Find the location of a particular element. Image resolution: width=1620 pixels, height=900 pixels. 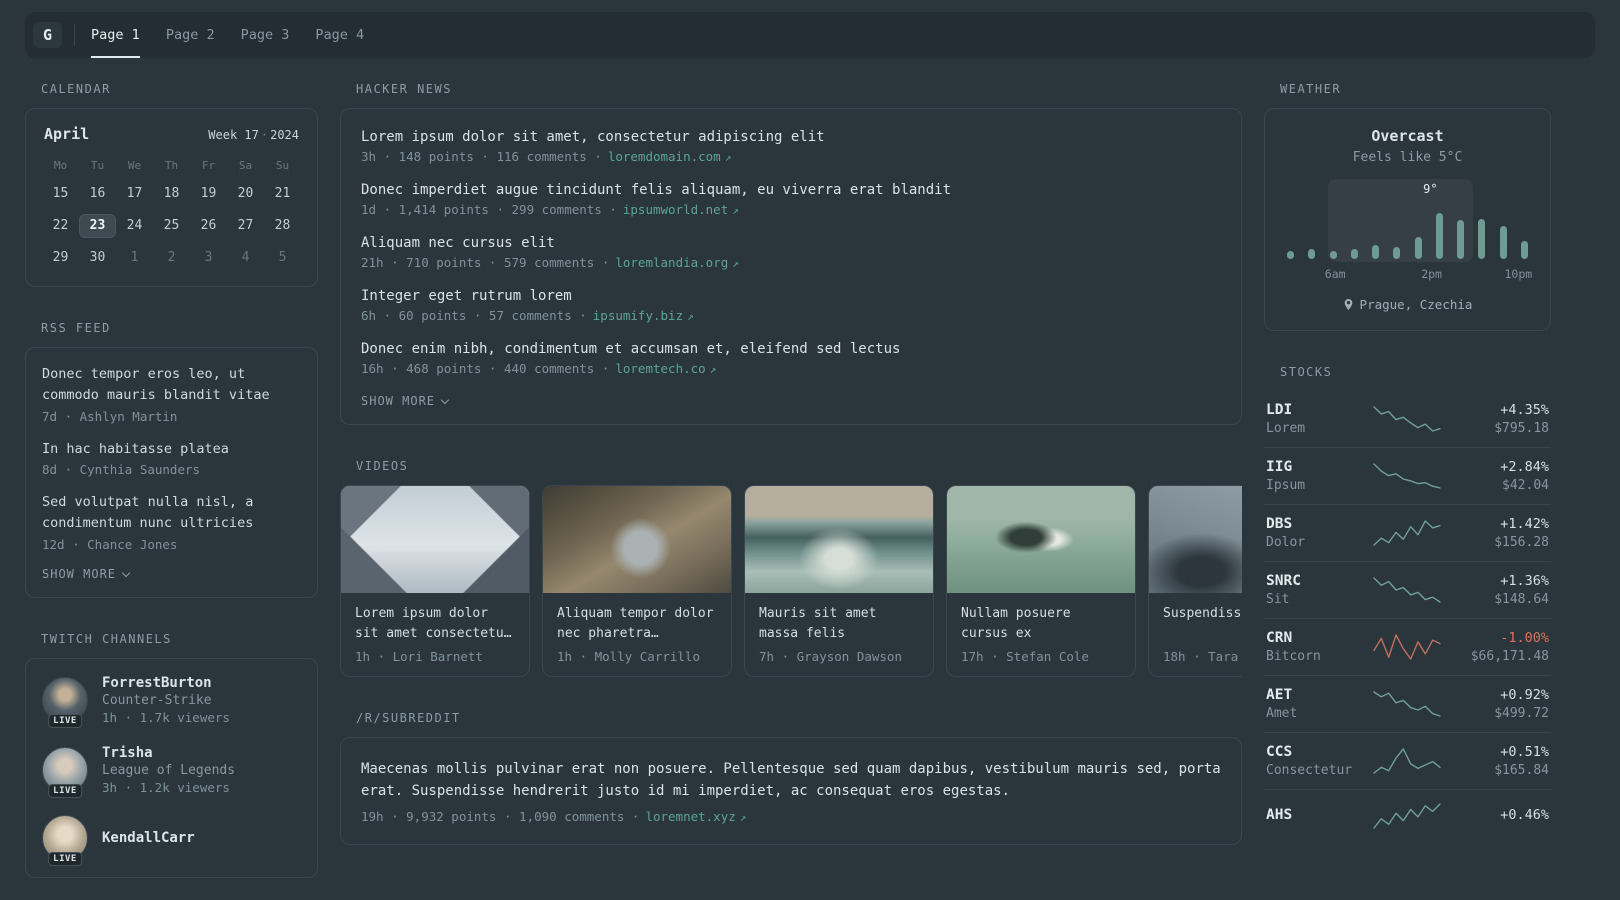

stock-row: DBS Dolor +1.42% $156.28 is located at coordinates (1407, 533).